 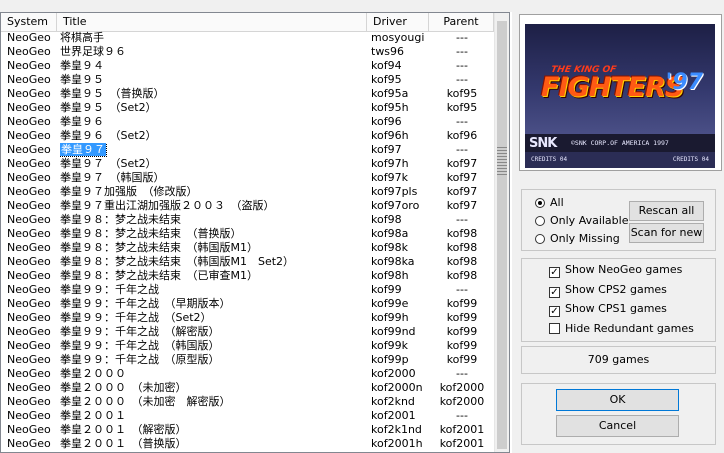 What do you see at coordinates (247, 304) in the screenshot?
I see `table-row: NeoGeo 拳皇９９：千年之战 （早期版本） kof99e kof99` at bounding box center [247, 304].